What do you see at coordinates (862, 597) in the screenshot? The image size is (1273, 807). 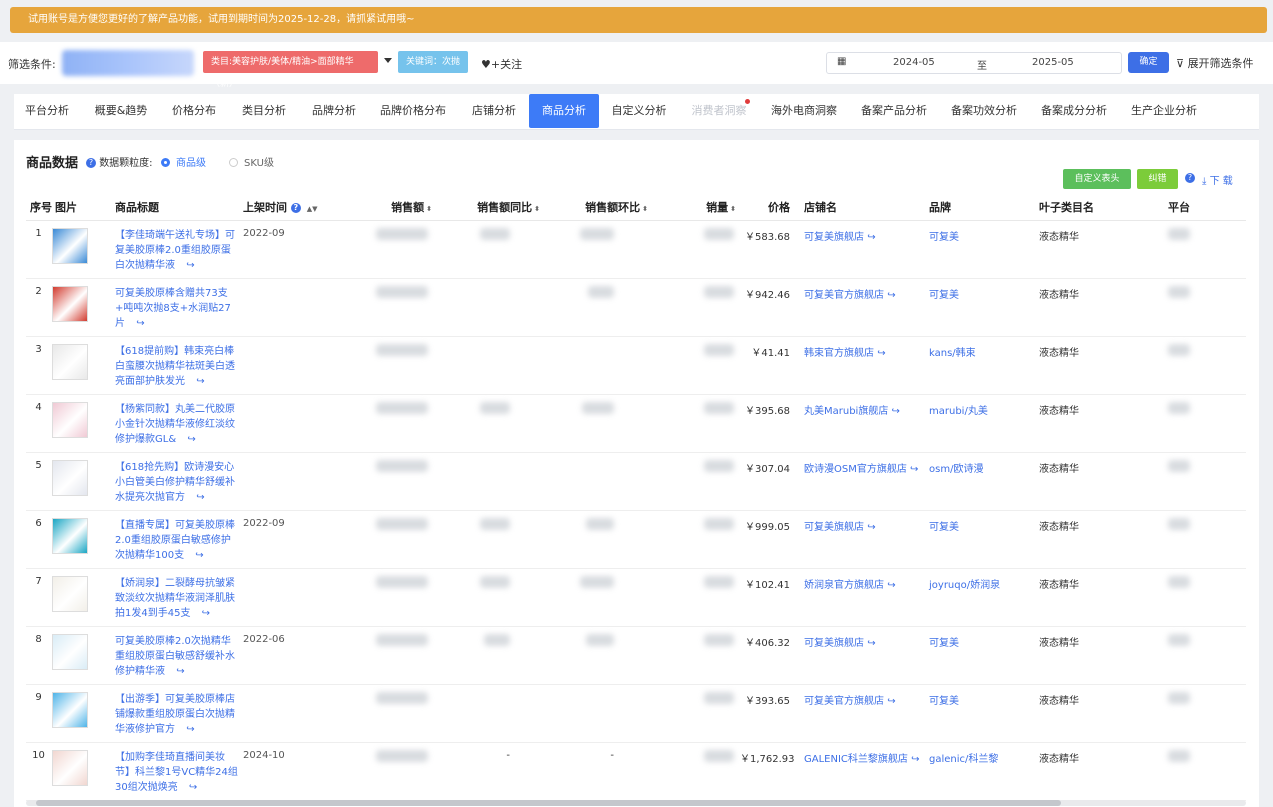 I see `shop-cell: 娇润泉官方旗舰店 ↪` at bounding box center [862, 597].